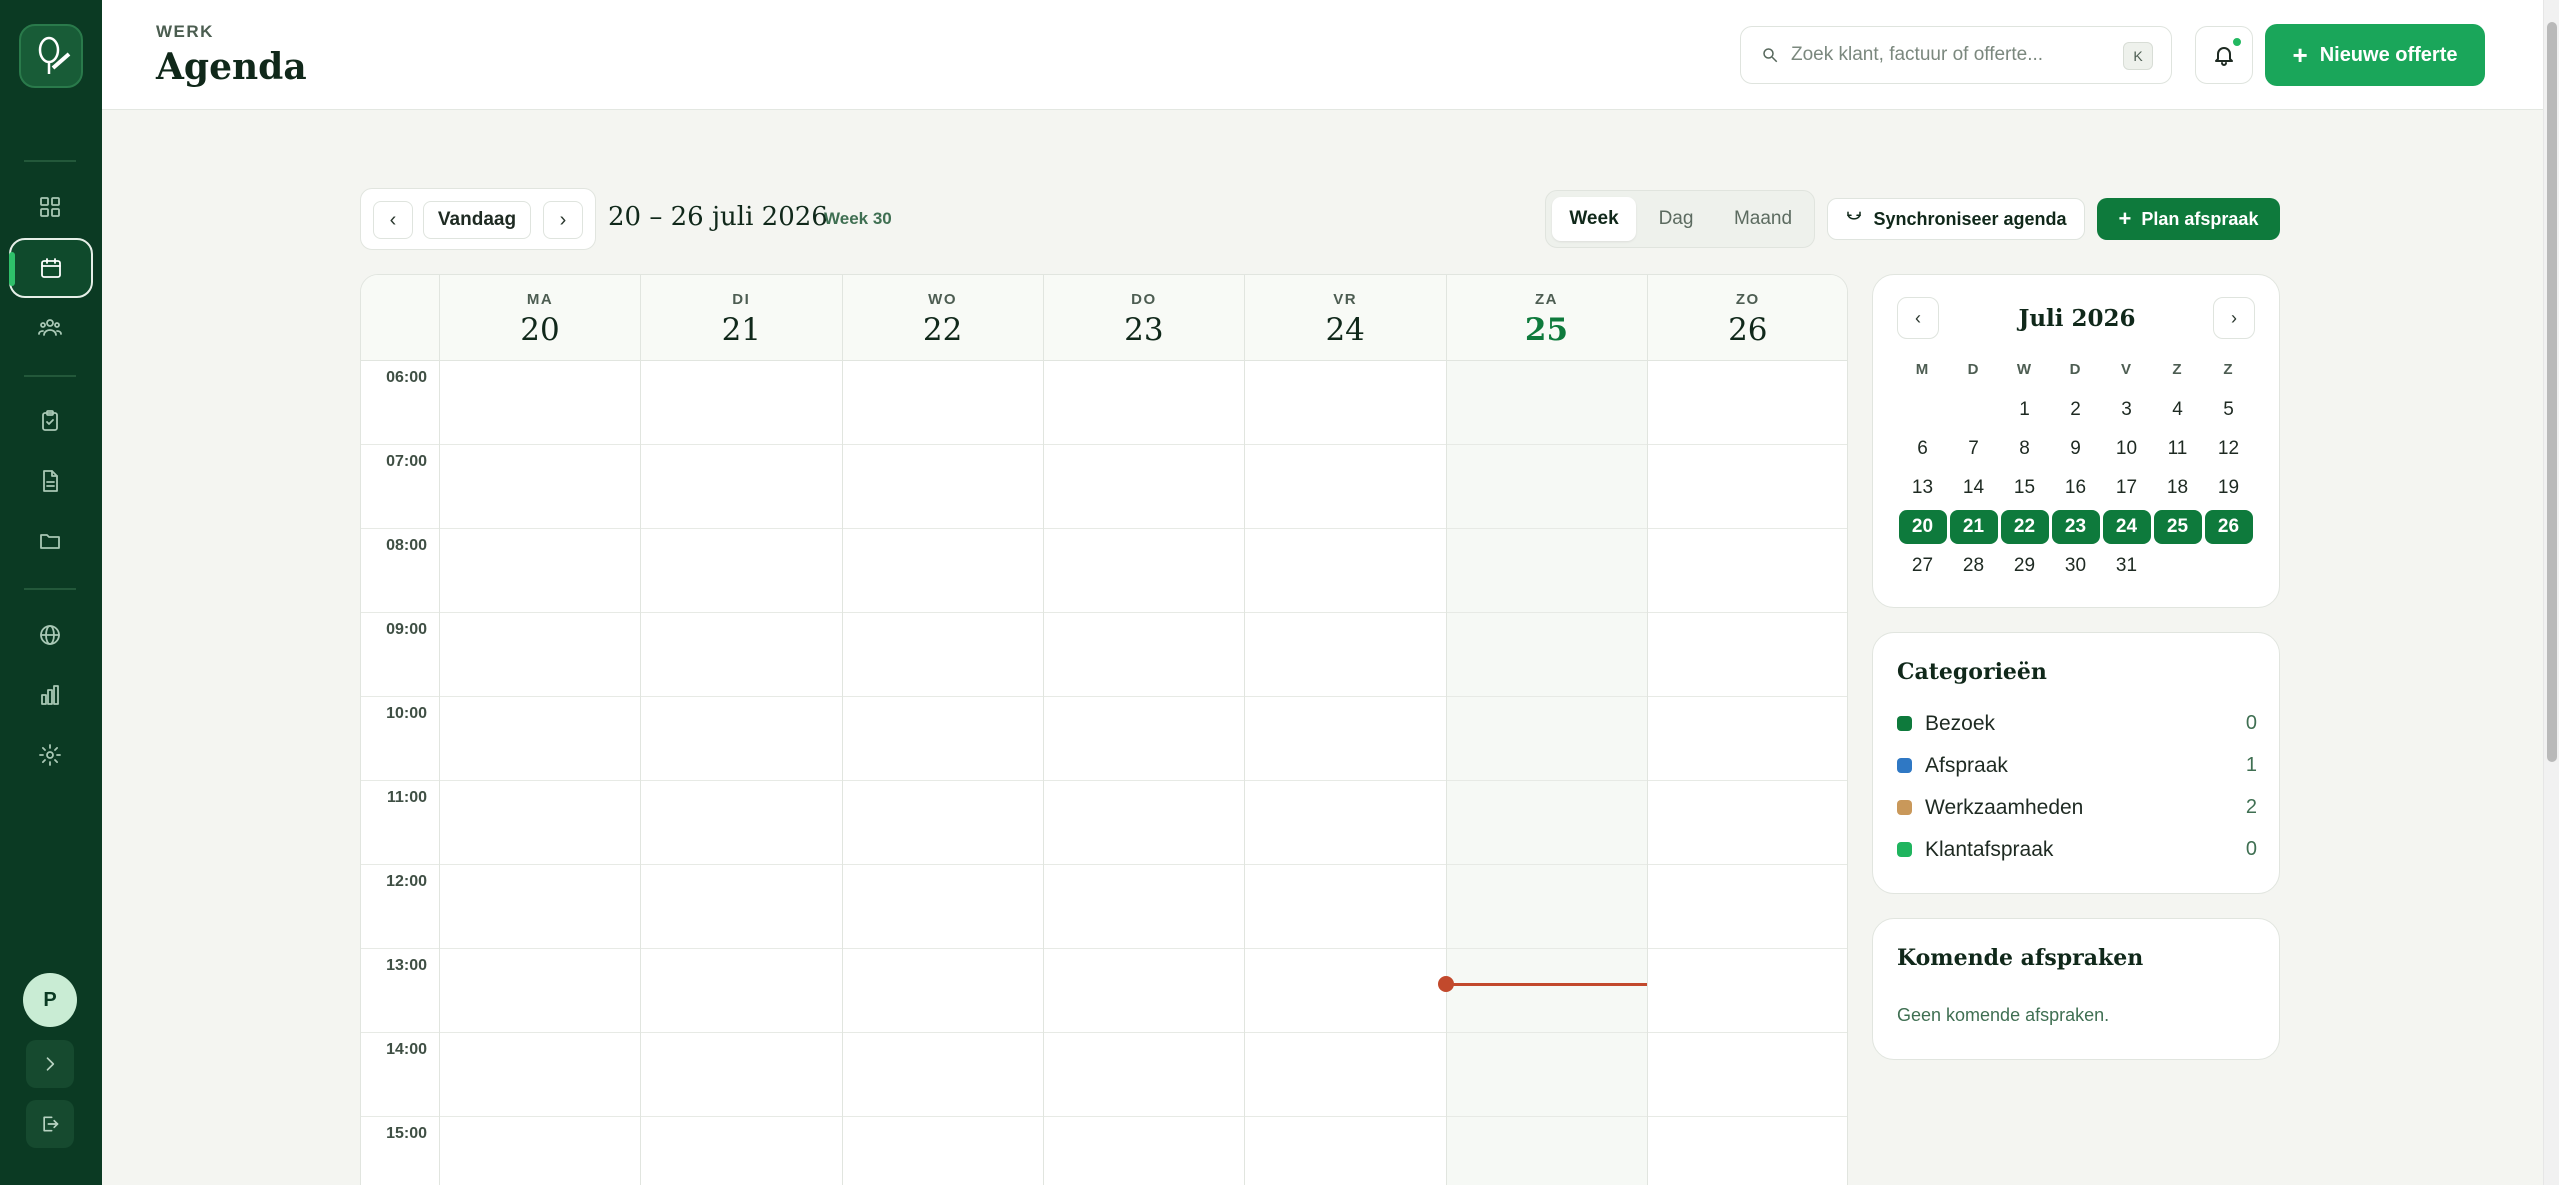  I want to click on mini-calendar-day: 5, so click(2229, 410).